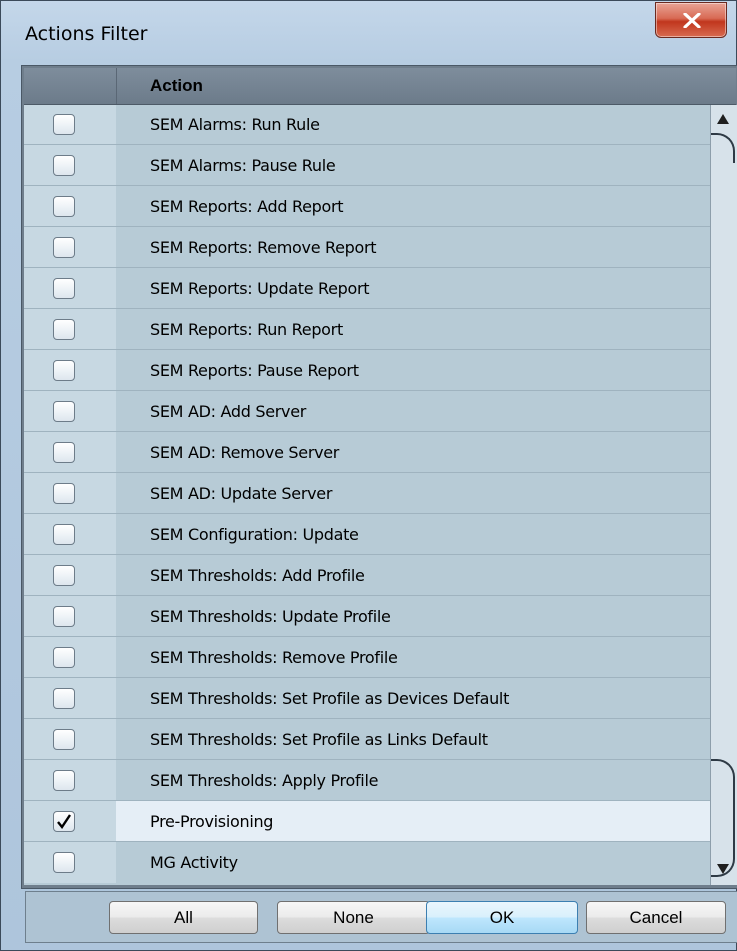  What do you see at coordinates (723, 119) in the screenshot?
I see `scroll-up-icon` at bounding box center [723, 119].